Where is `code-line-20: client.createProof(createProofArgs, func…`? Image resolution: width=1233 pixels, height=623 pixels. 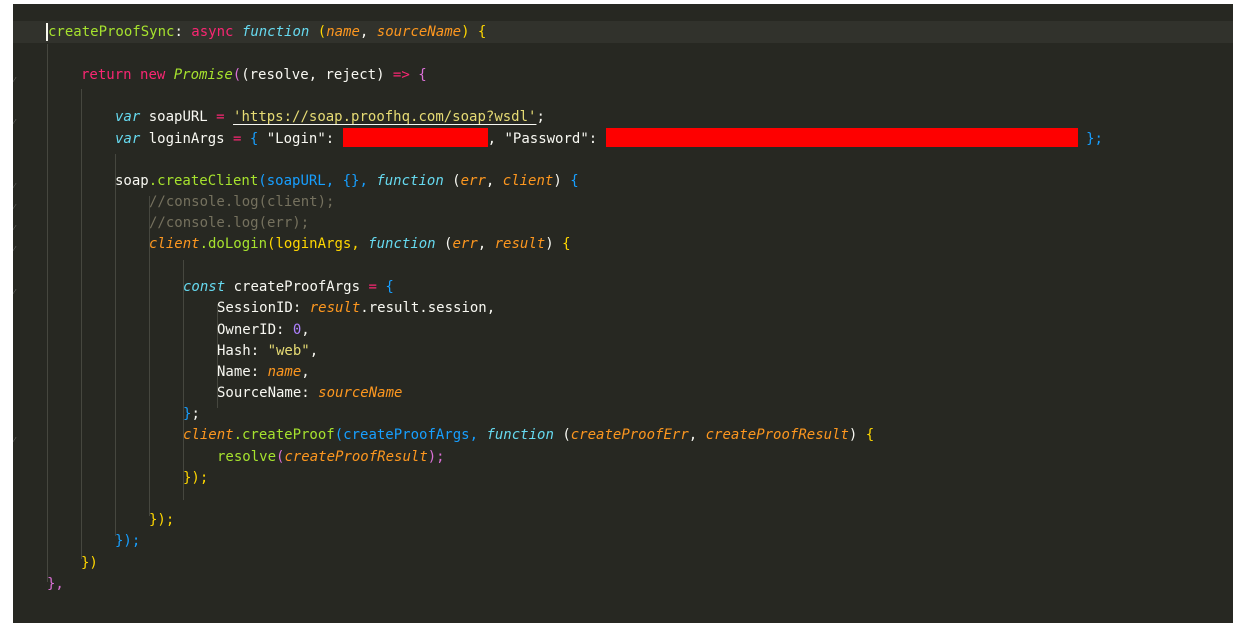
code-line-20: client.createProof(createProofArgs, func… is located at coordinates (623, 435).